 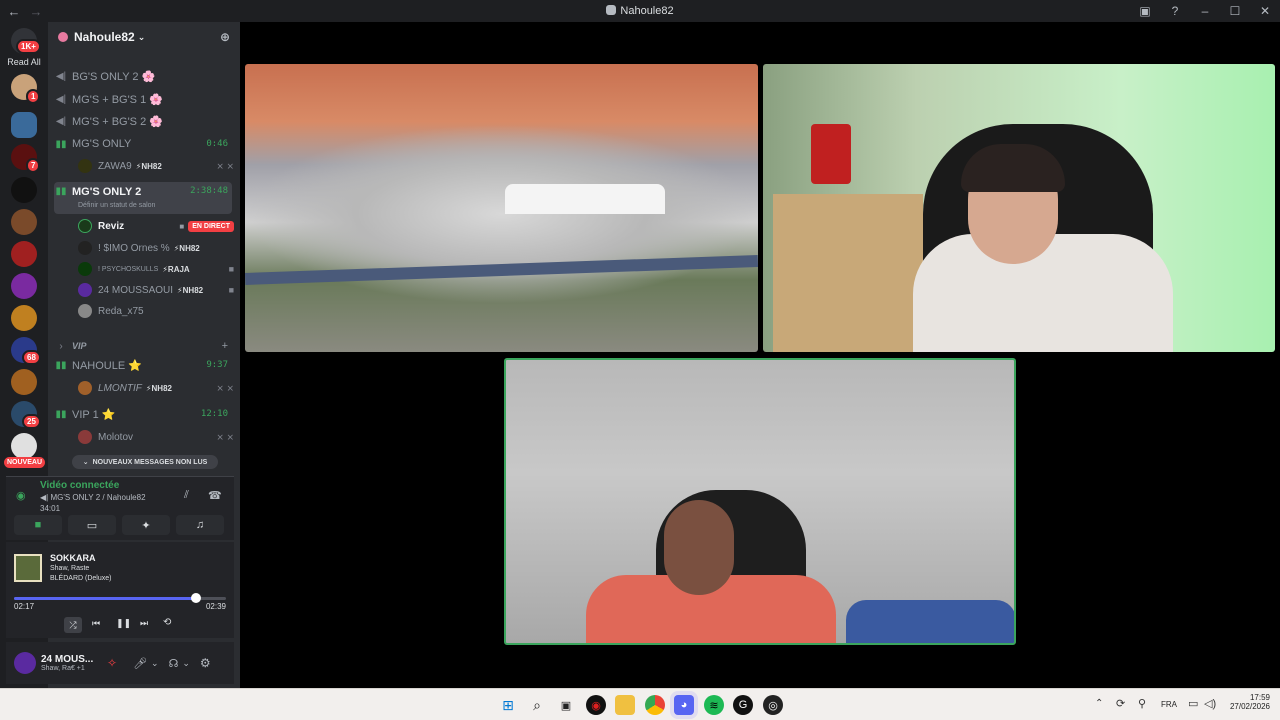 What do you see at coordinates (831, 154) in the screenshot?
I see `mug` at bounding box center [831, 154].